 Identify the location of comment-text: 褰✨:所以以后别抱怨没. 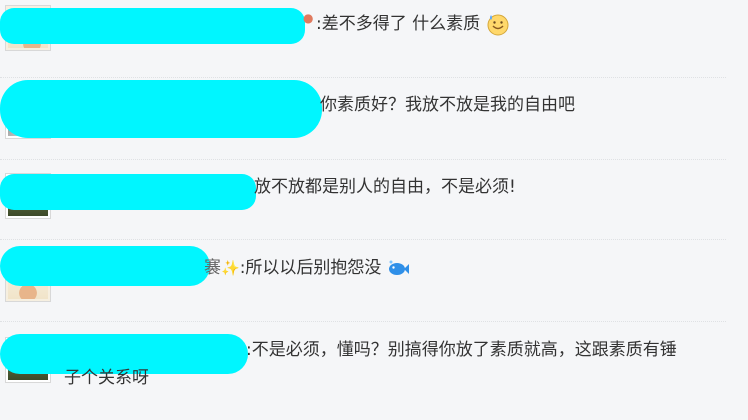
(306, 268).